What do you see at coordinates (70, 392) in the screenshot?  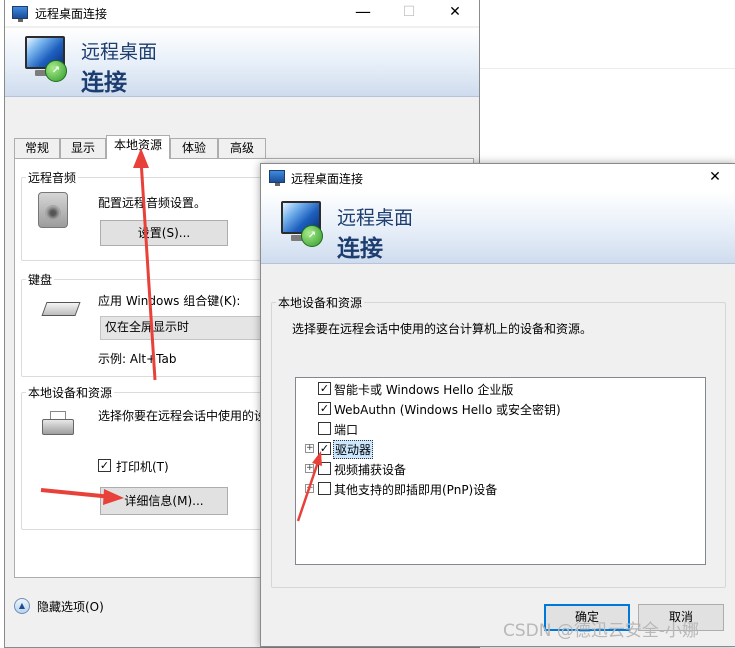 I see `devices-group-label: 本地设备和资源` at bounding box center [70, 392].